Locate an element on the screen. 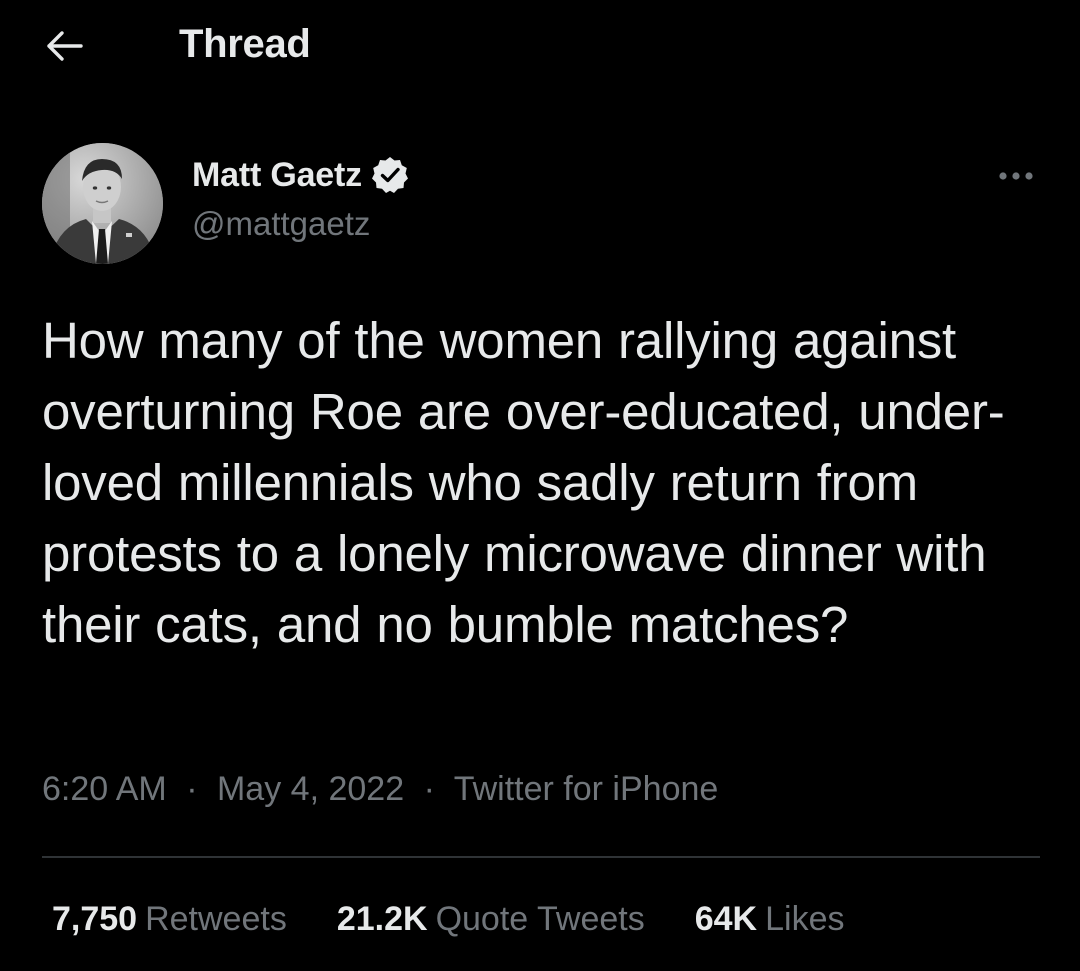  arrow-left-icon is located at coordinates (65, 46).